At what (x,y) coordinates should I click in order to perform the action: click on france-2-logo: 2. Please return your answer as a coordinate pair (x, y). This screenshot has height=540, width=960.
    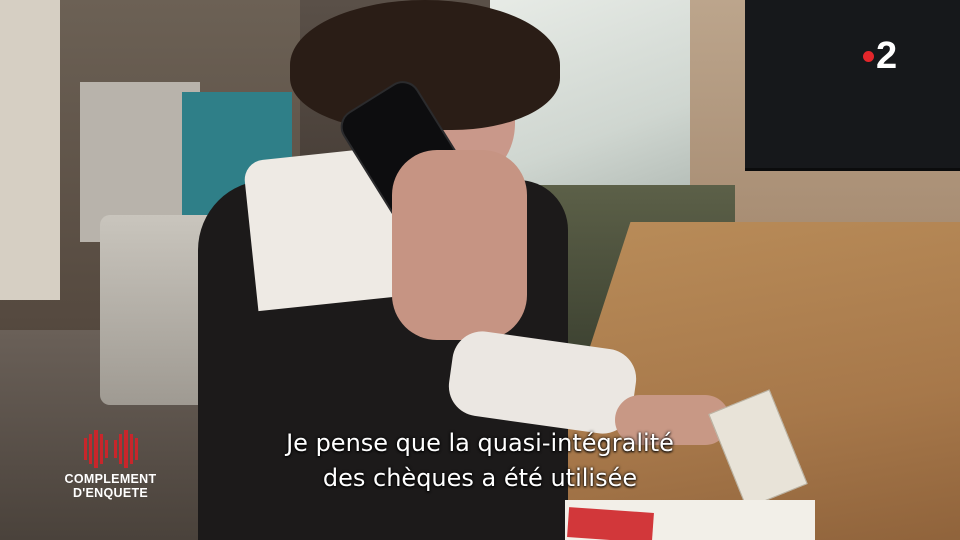
    Looking at the image, I should click on (885, 56).